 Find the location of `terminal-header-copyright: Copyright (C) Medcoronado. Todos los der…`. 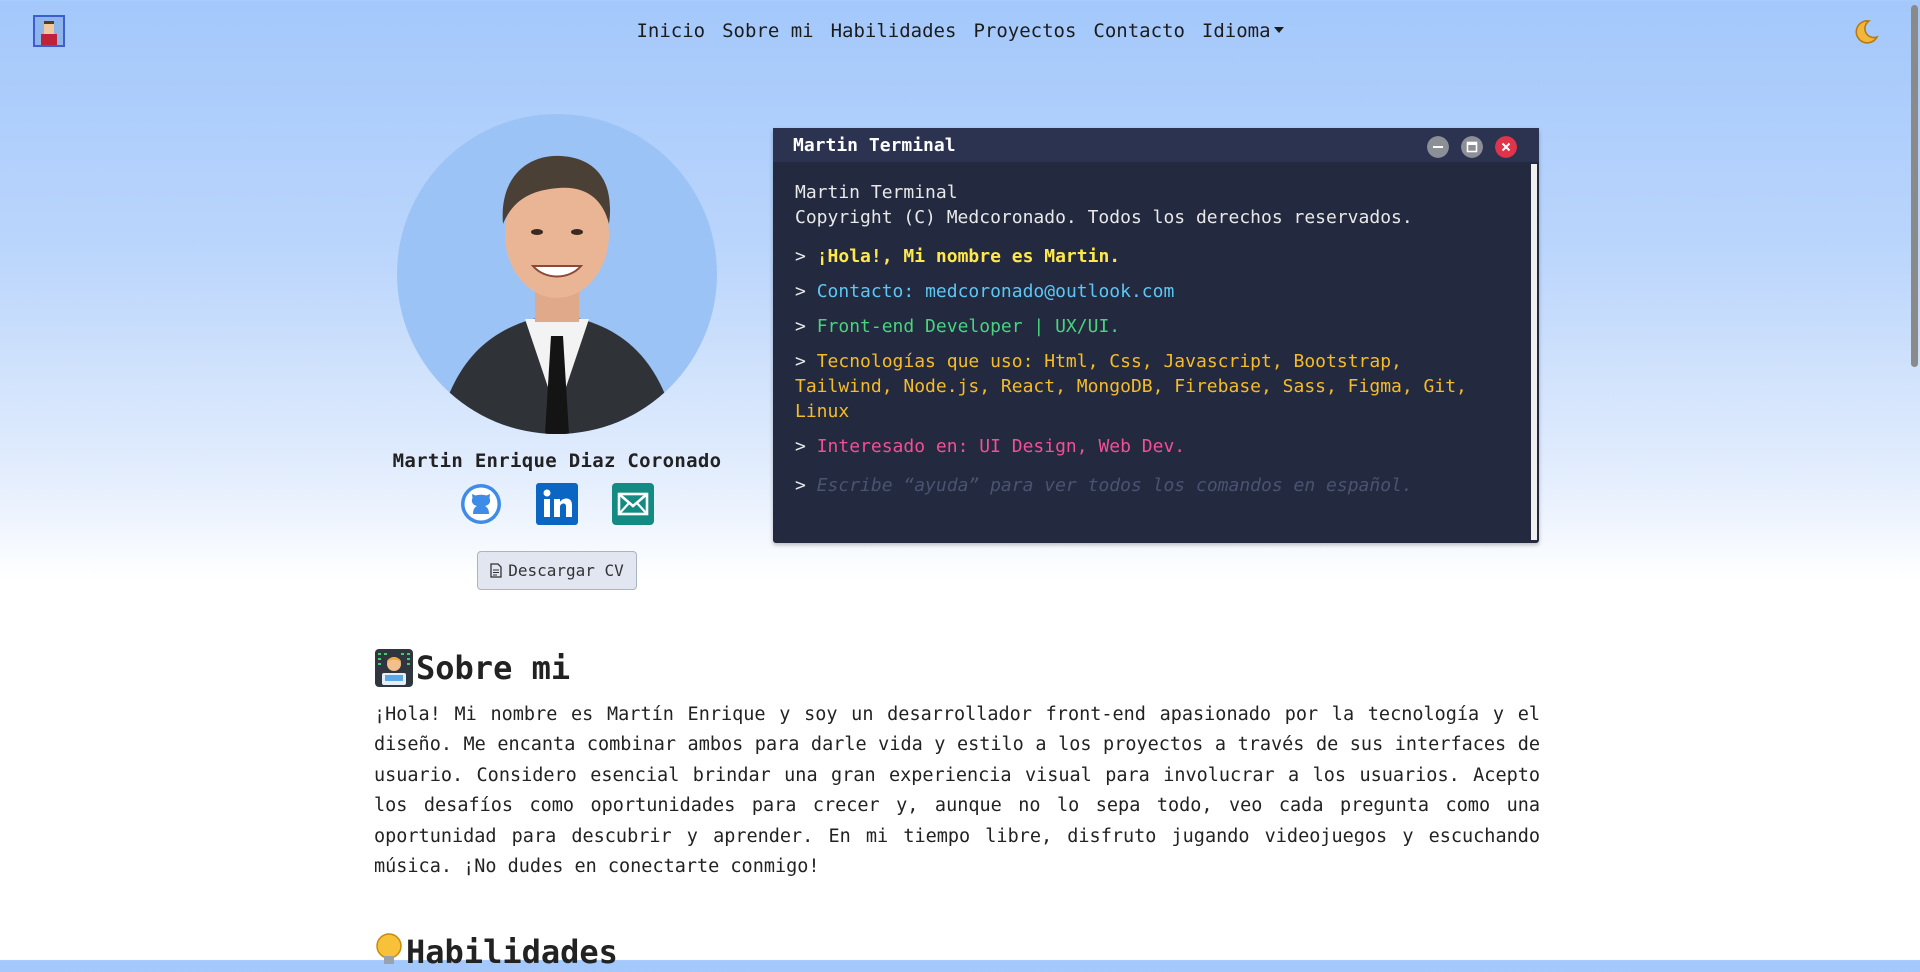

terminal-header-copyright: Copyright (C) Medcoronado. Todos los der… is located at coordinates (1104, 217).